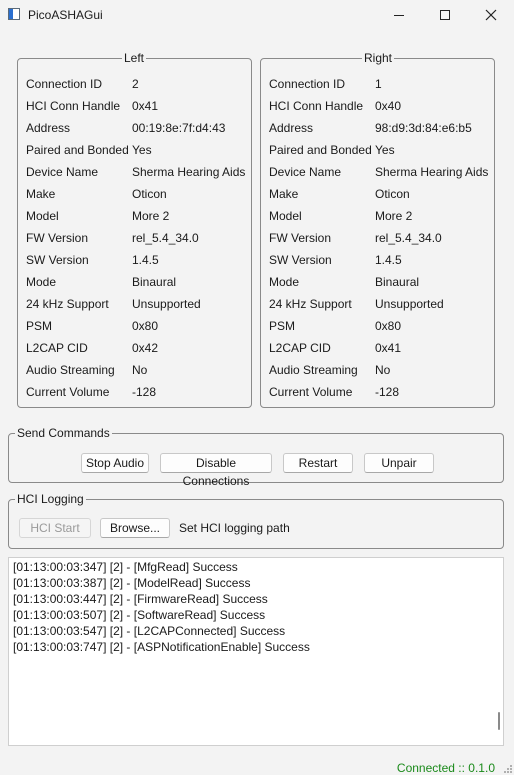 The width and height of the screenshot is (514, 775). I want to click on window-title: PicoASHAGui, so click(65, 15).